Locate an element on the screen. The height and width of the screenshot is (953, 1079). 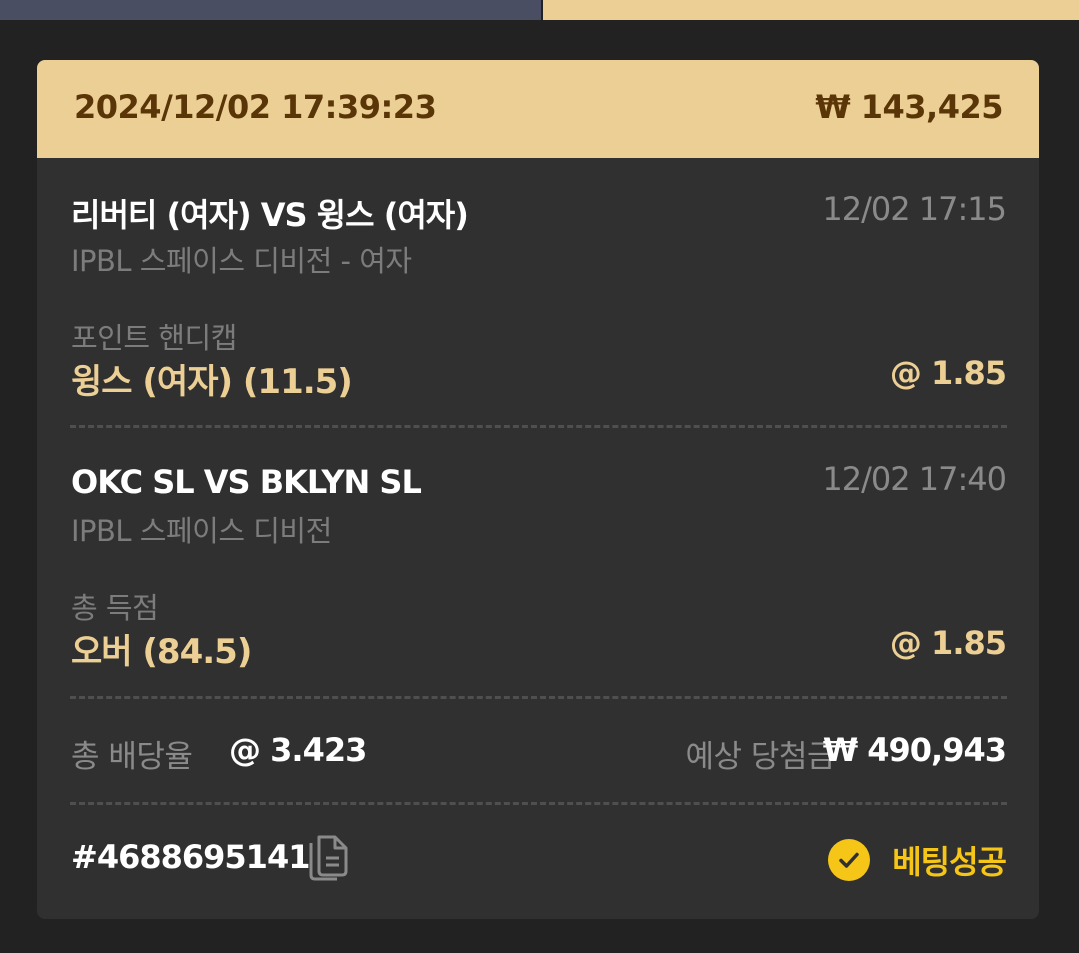
total-odds-label: 총 배당율 is located at coordinates (132, 757).